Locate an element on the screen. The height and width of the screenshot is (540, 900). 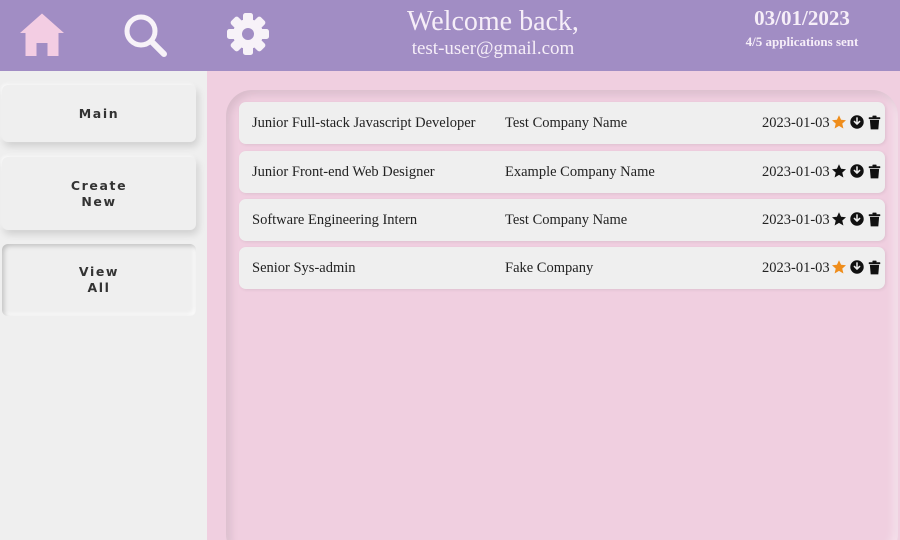
create-new-button-label: Create New is located at coordinates (99, 193).